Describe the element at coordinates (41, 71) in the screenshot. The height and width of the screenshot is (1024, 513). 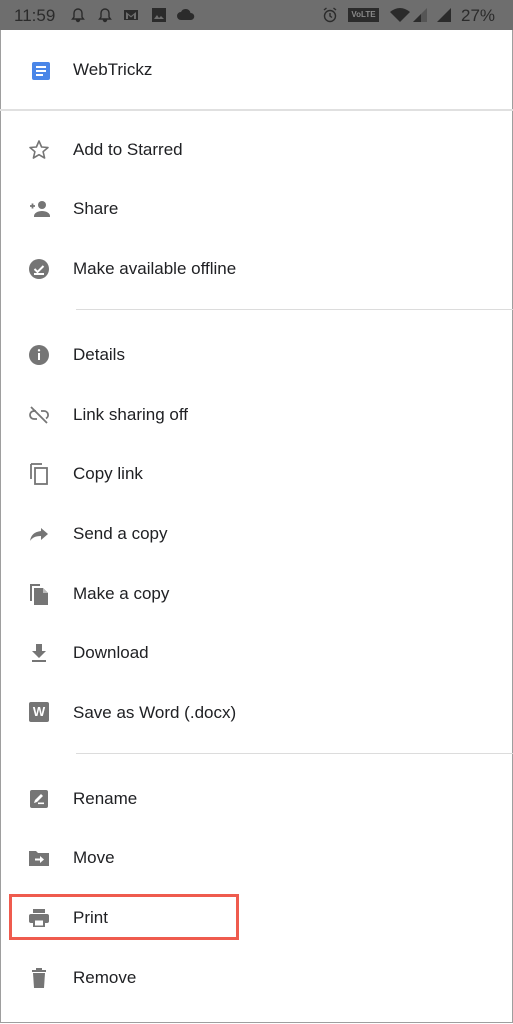
I see `google-docs-icon` at that location.